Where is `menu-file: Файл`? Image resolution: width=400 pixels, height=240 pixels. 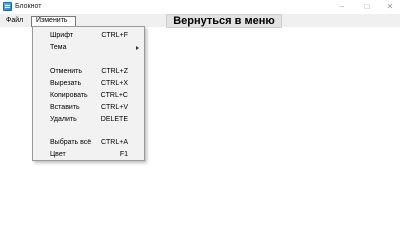
menu-file: Файл is located at coordinates (16, 21).